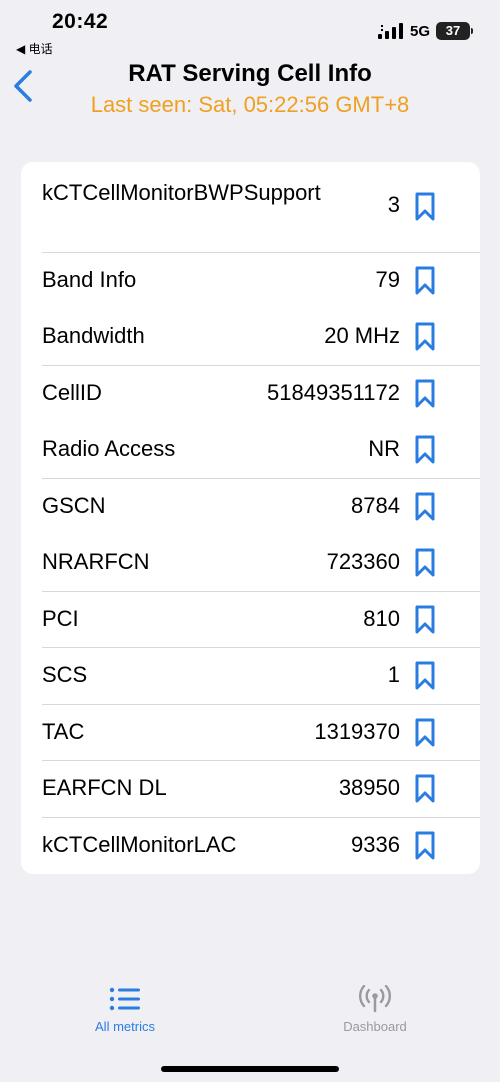 The image size is (500, 1082). What do you see at coordinates (139, 844) in the screenshot?
I see `metric-label: kCTCellMonitorLAC` at bounding box center [139, 844].